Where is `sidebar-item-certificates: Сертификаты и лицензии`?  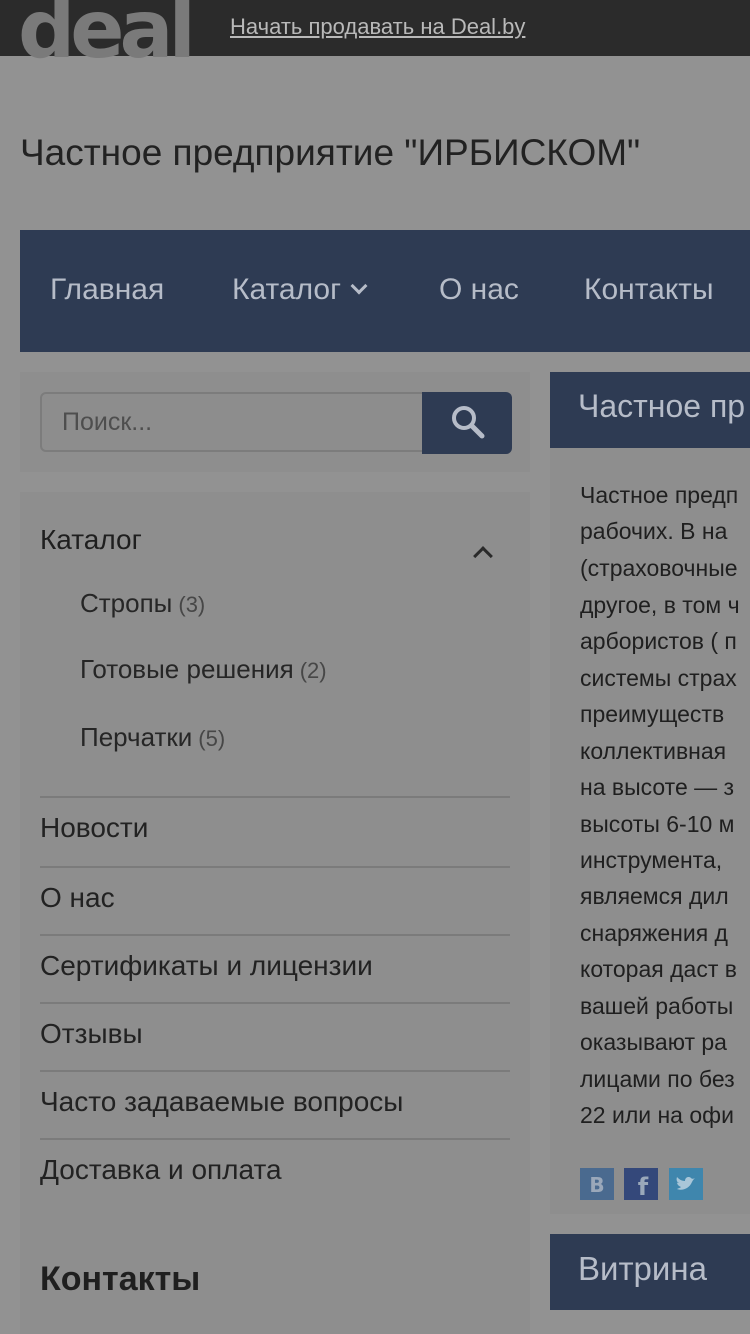
sidebar-item-certificates: Сертификаты и лицензии is located at coordinates (275, 968).